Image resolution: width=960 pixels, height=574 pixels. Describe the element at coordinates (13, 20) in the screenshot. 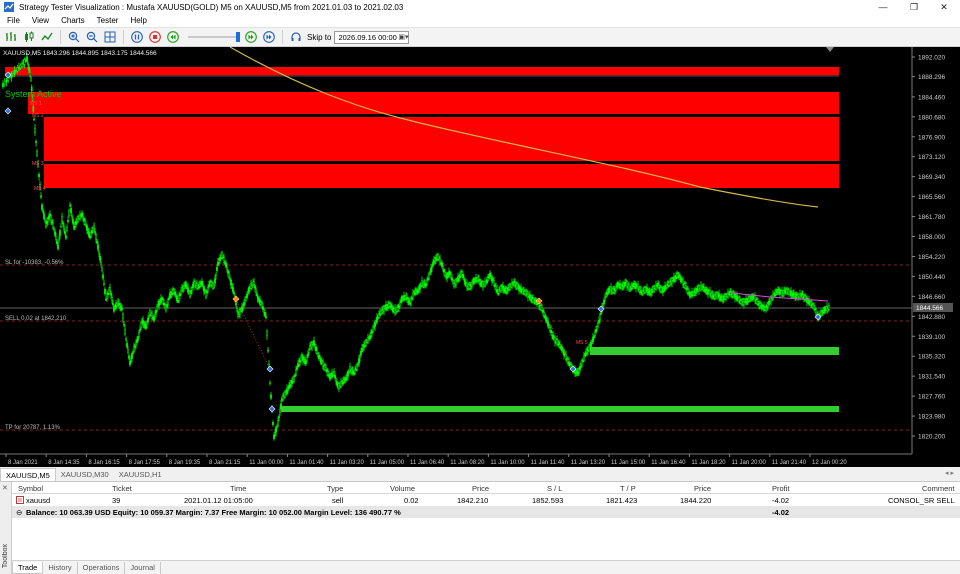

I see `menu-file: File` at that location.